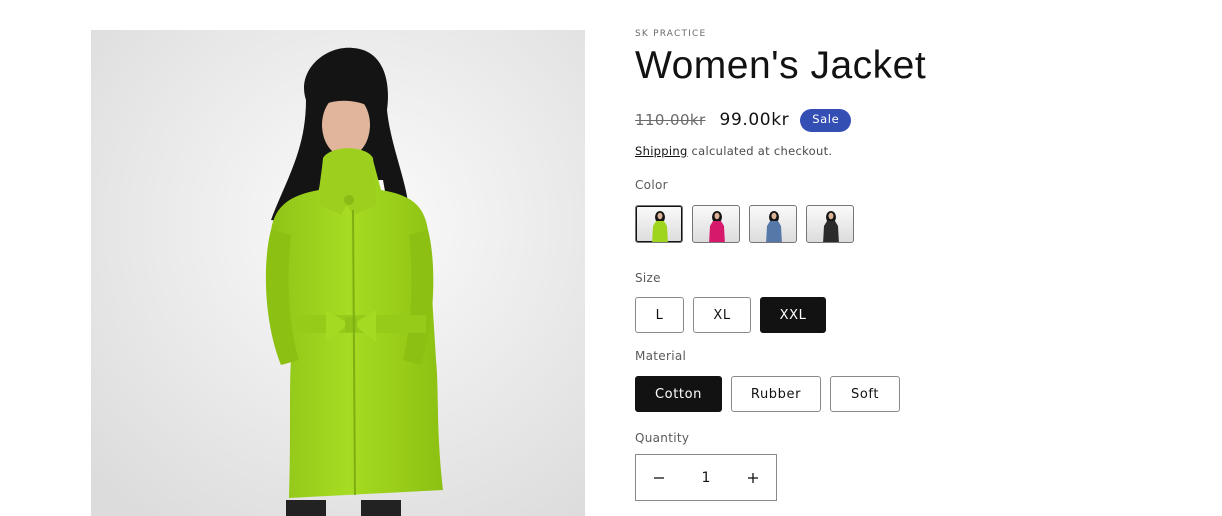  What do you see at coordinates (671, 34) in the screenshot?
I see `vendor-name: SK PRACTICE` at bounding box center [671, 34].